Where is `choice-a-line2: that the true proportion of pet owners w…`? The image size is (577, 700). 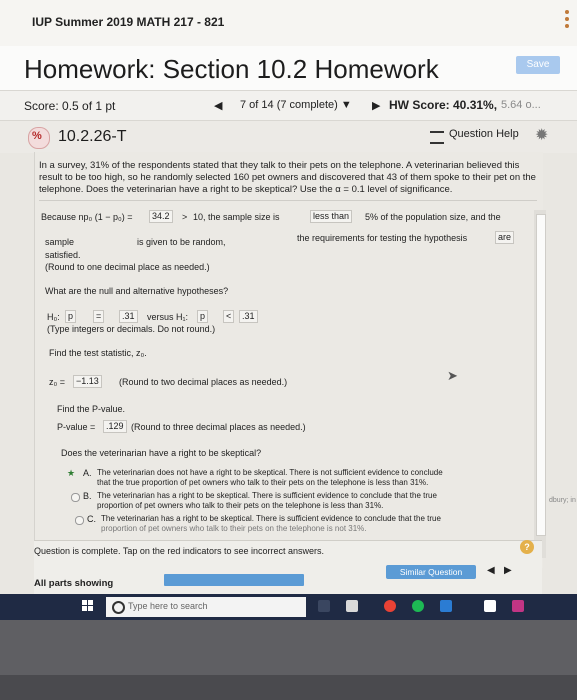 choice-a-line2: that the true proportion of pet owners w… is located at coordinates (262, 482).